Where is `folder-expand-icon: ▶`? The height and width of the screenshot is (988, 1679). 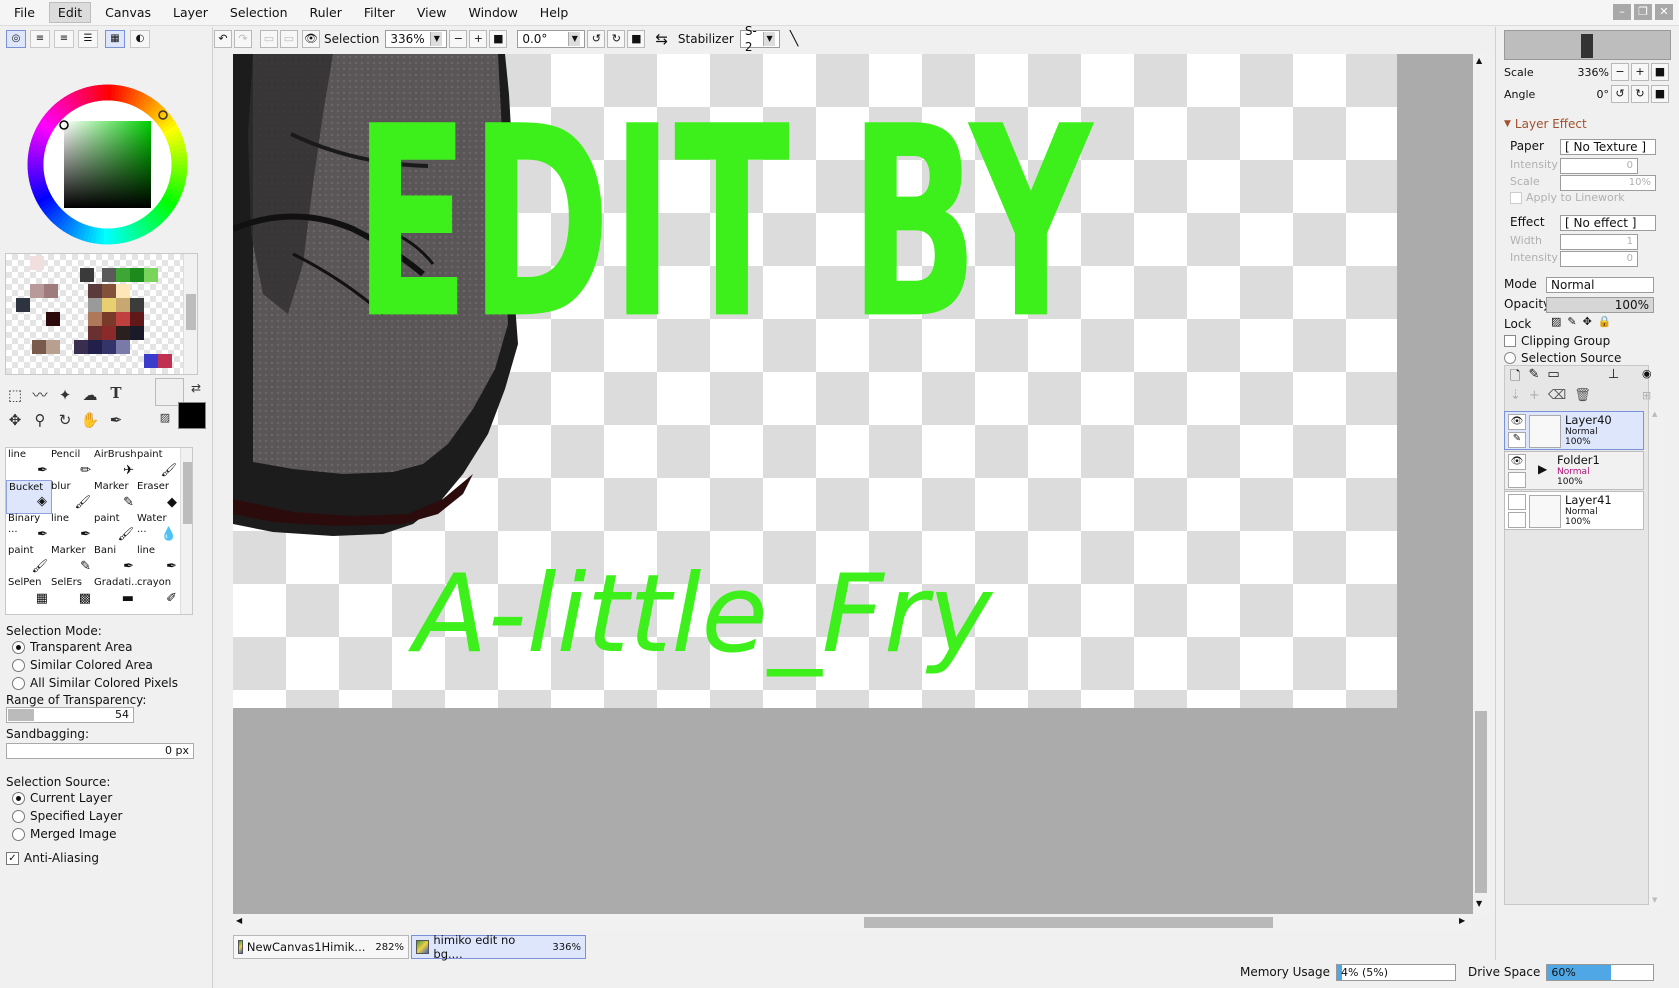 folder-expand-icon: ▶ is located at coordinates (1542, 469).